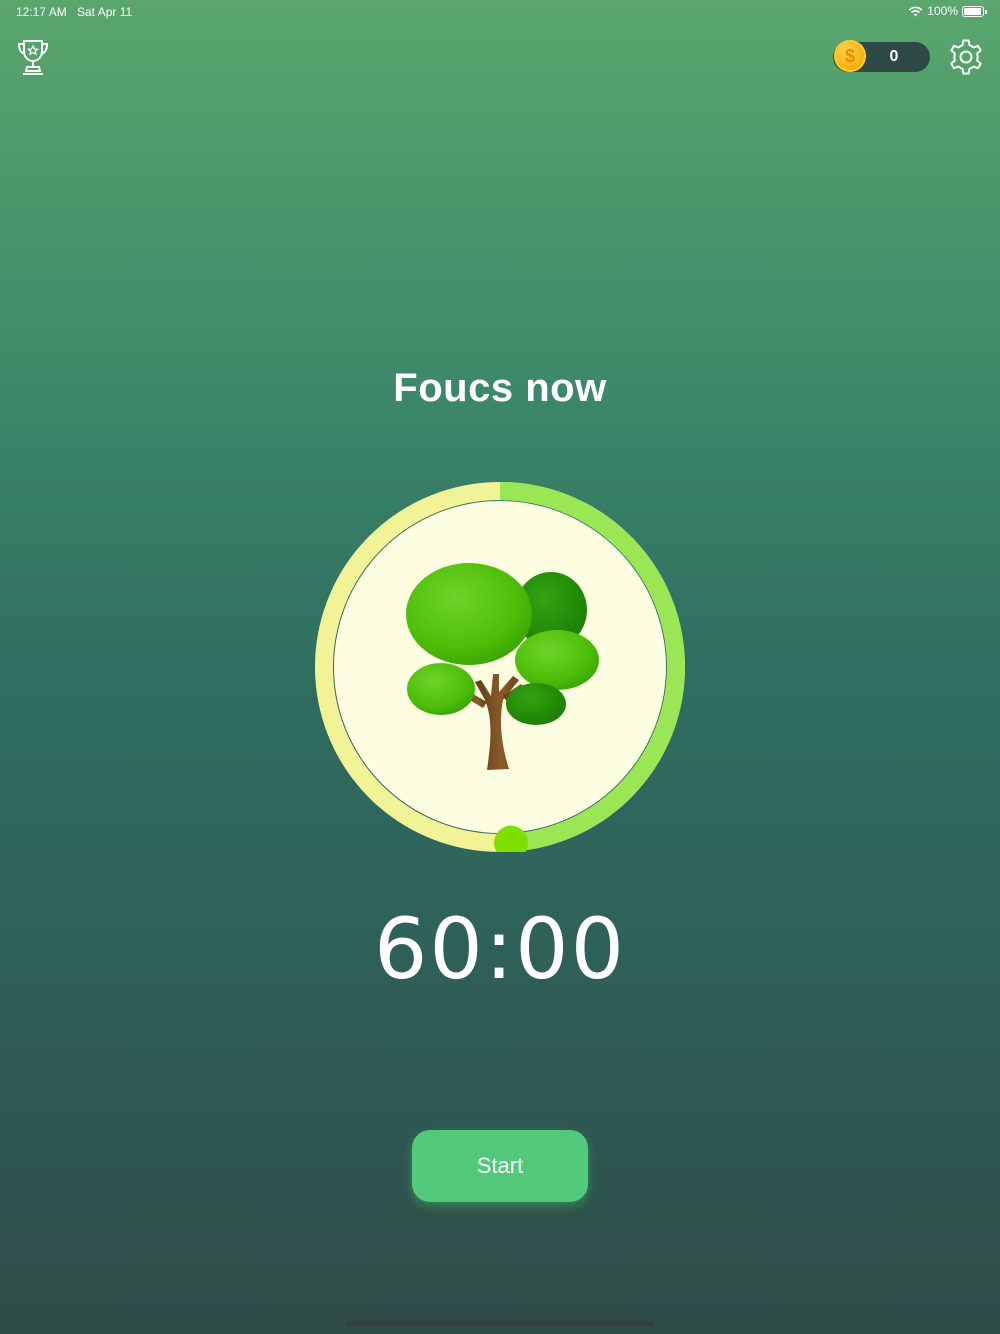 This screenshot has height=1334, width=1000. Describe the element at coordinates (894, 56) in the screenshot. I see `coin-count: 0` at that location.